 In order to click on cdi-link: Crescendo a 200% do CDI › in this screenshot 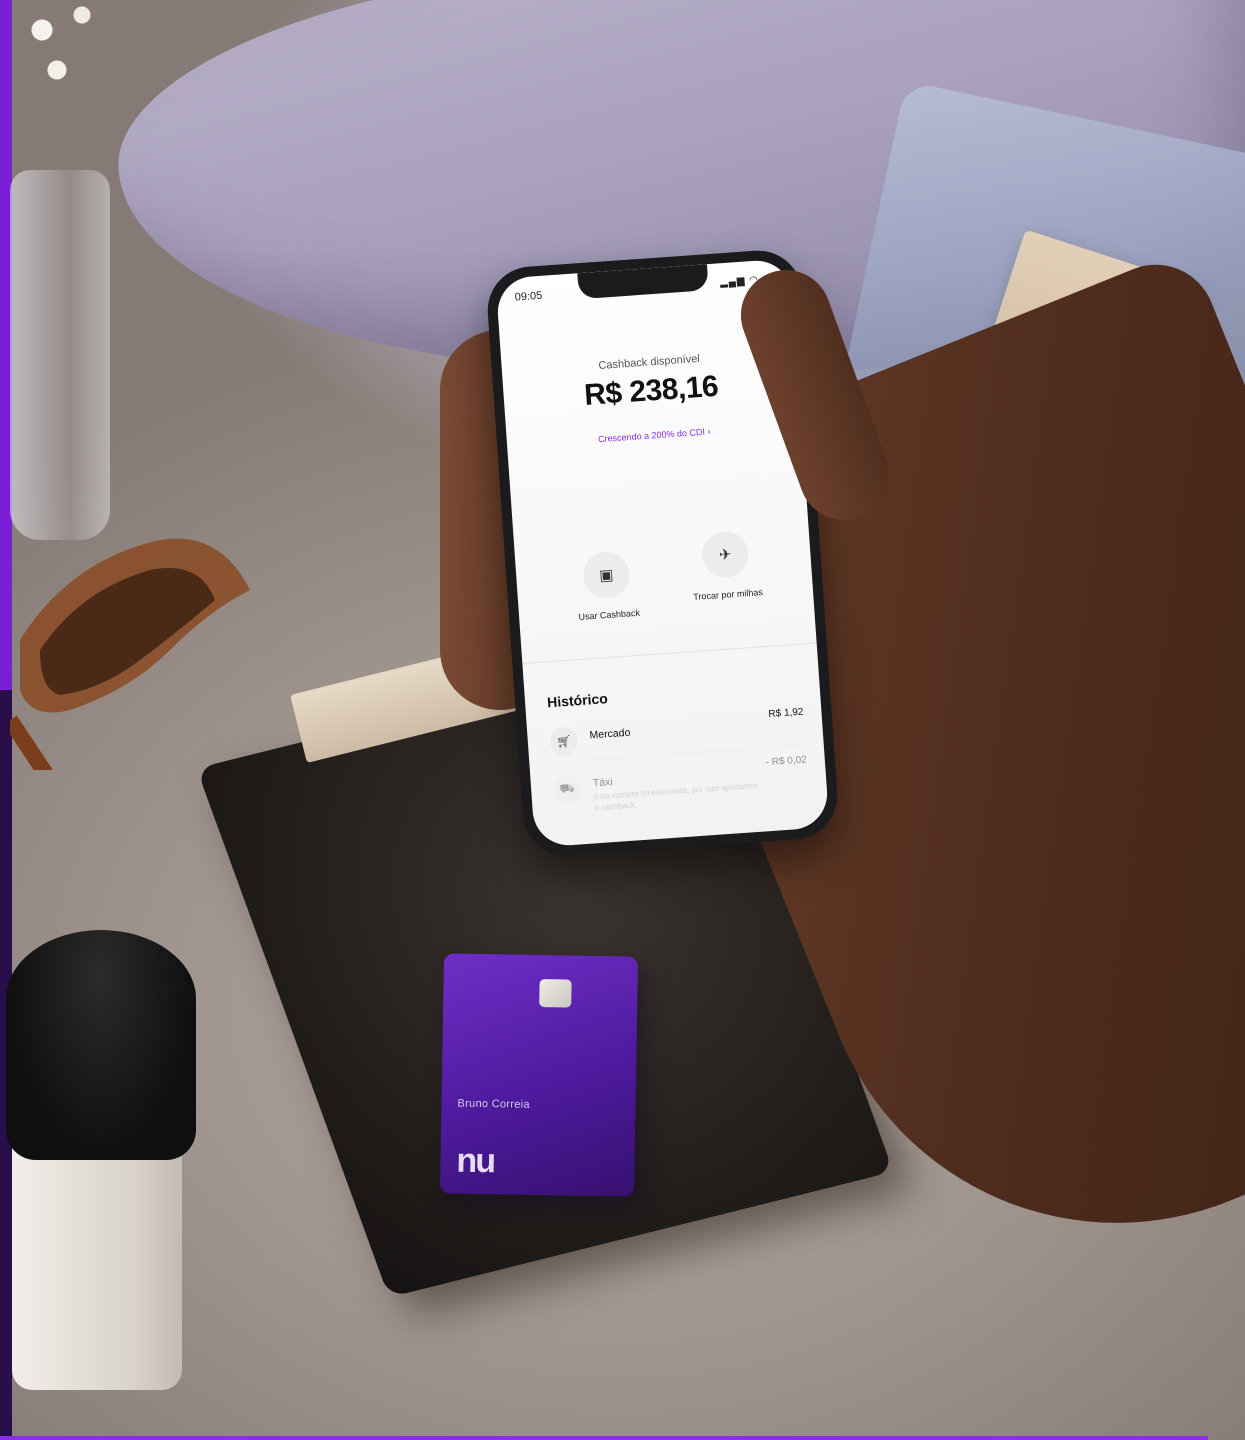, I will do `click(654, 435)`.